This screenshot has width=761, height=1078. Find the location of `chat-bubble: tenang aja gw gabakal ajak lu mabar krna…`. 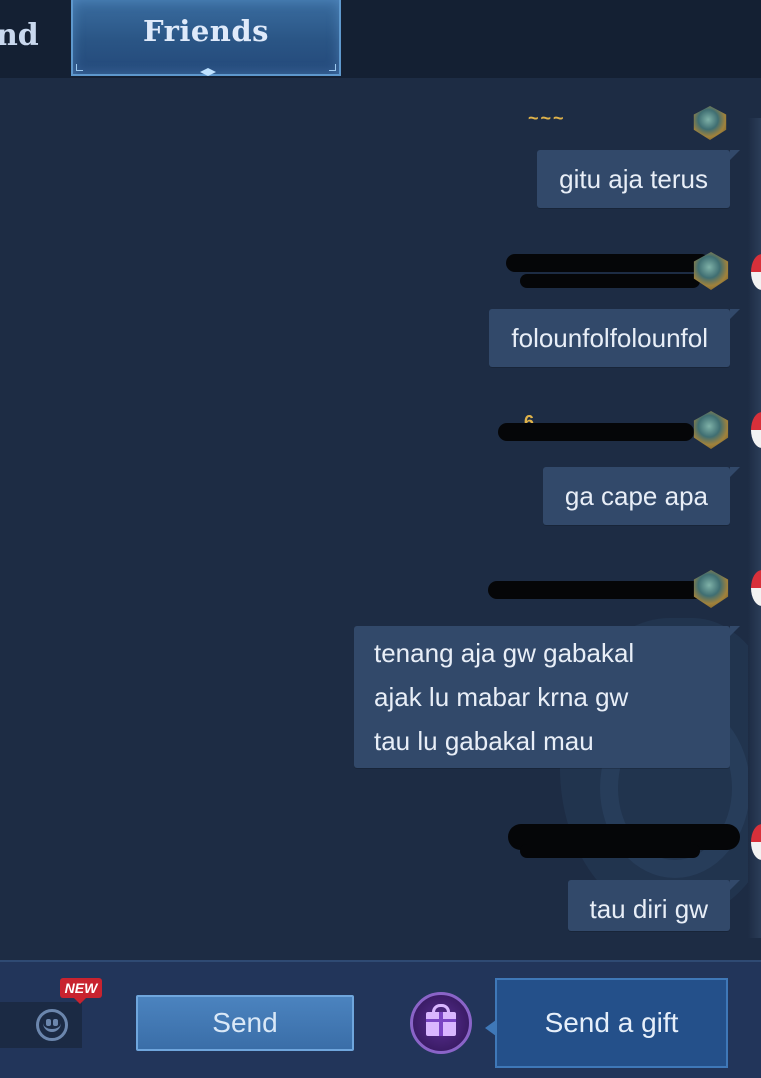

chat-bubble: tenang aja gw gabakal ajak lu mabar krna… is located at coordinates (547, 697).